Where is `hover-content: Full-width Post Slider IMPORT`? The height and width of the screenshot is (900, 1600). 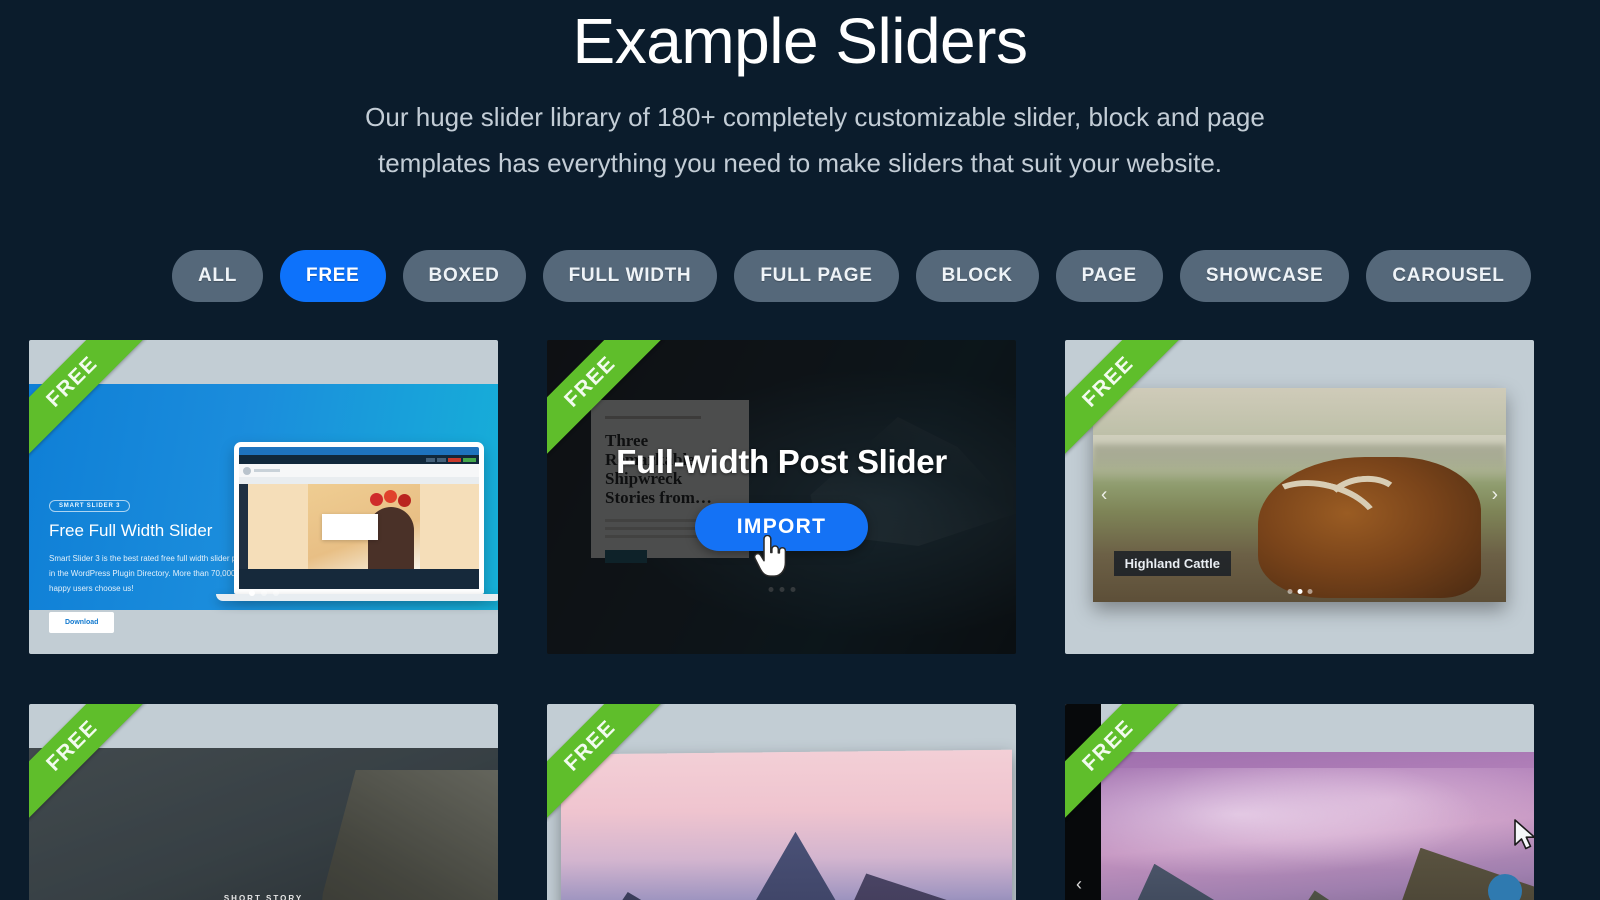
hover-content: Full-width Post Slider IMPORT is located at coordinates (781, 497).